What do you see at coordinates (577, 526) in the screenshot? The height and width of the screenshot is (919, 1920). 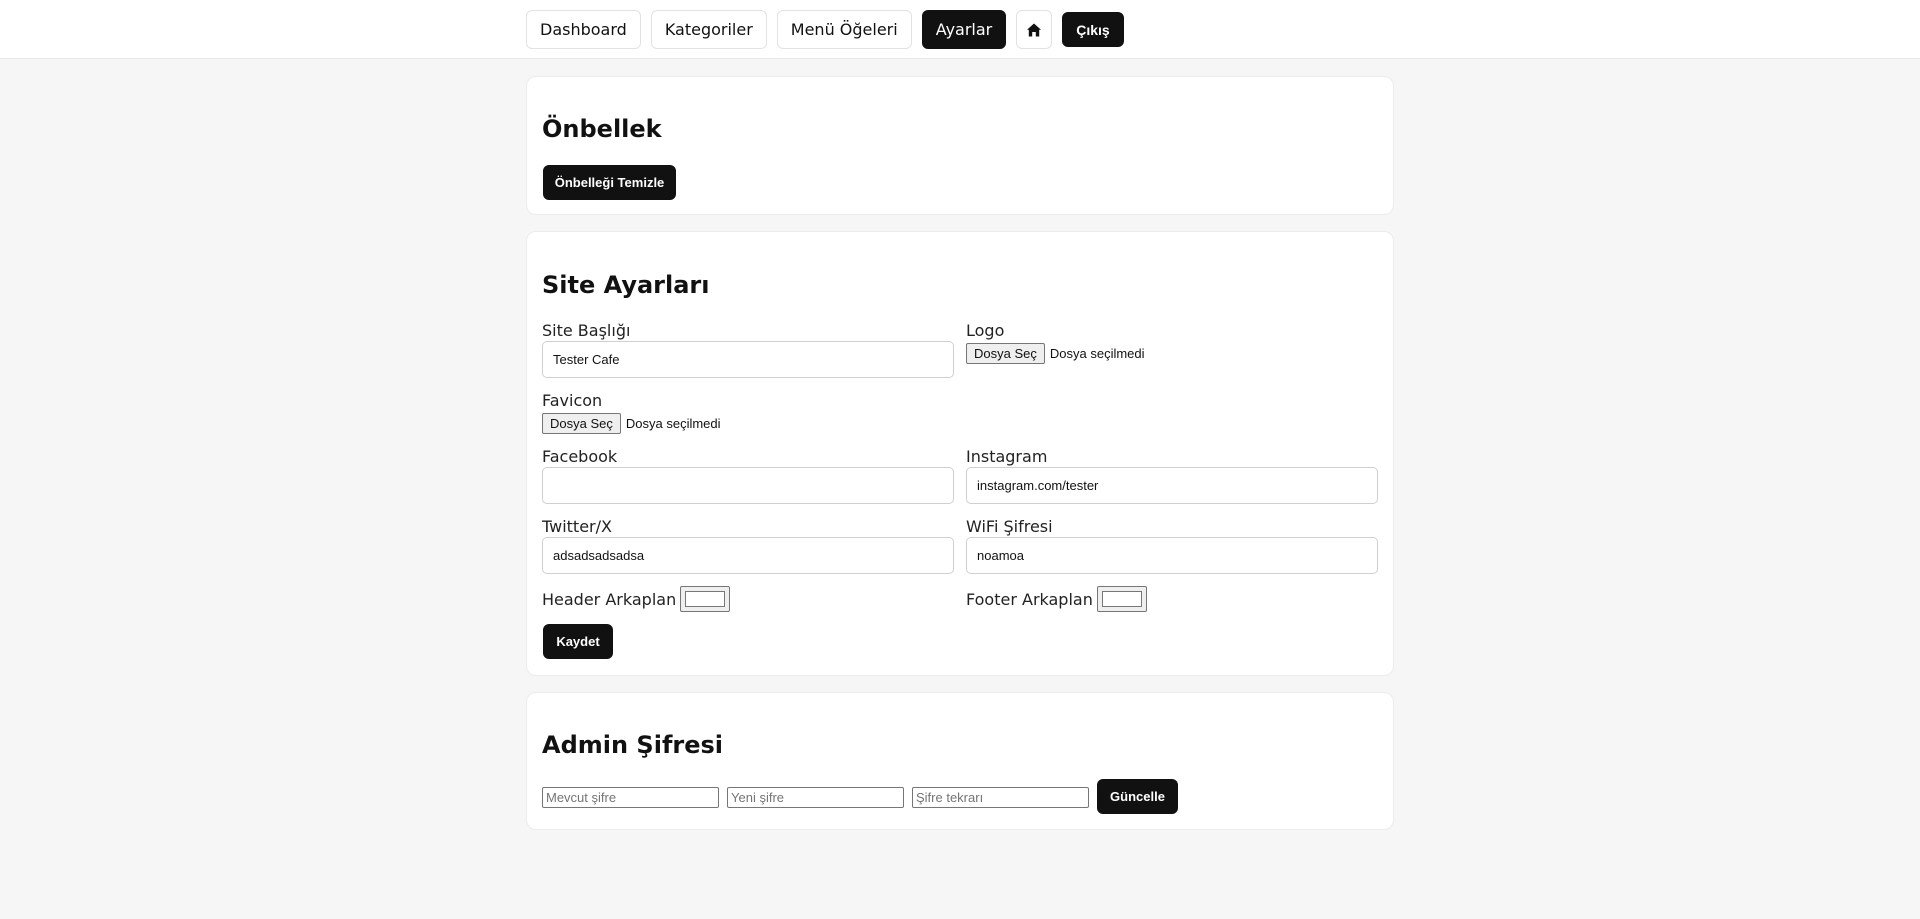 I see `twitter-label: Twitter/X` at bounding box center [577, 526].